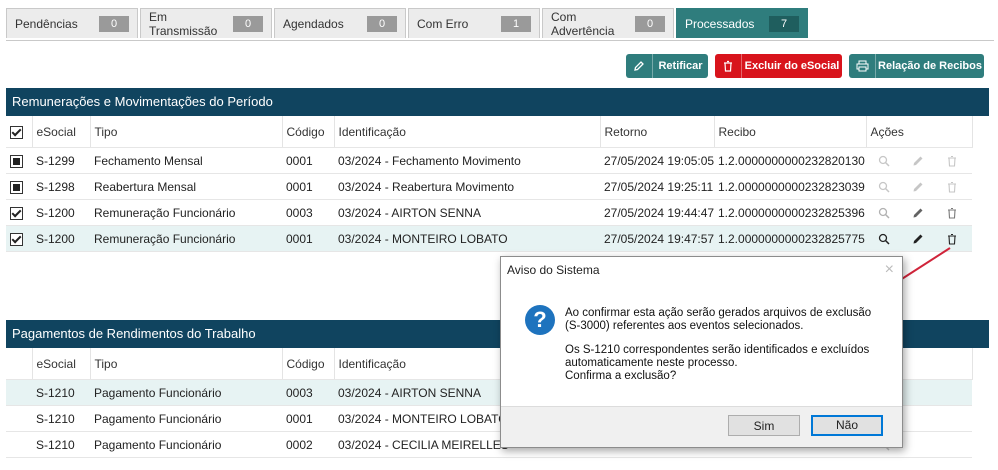 This screenshot has width=998, height=470. I want to click on close-icon: ×, so click(889, 270).